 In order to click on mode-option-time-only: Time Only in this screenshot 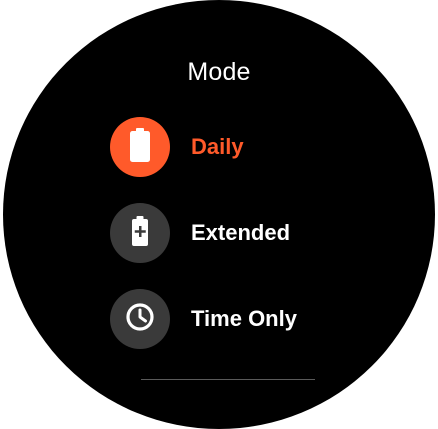, I will do `click(203, 319)`.